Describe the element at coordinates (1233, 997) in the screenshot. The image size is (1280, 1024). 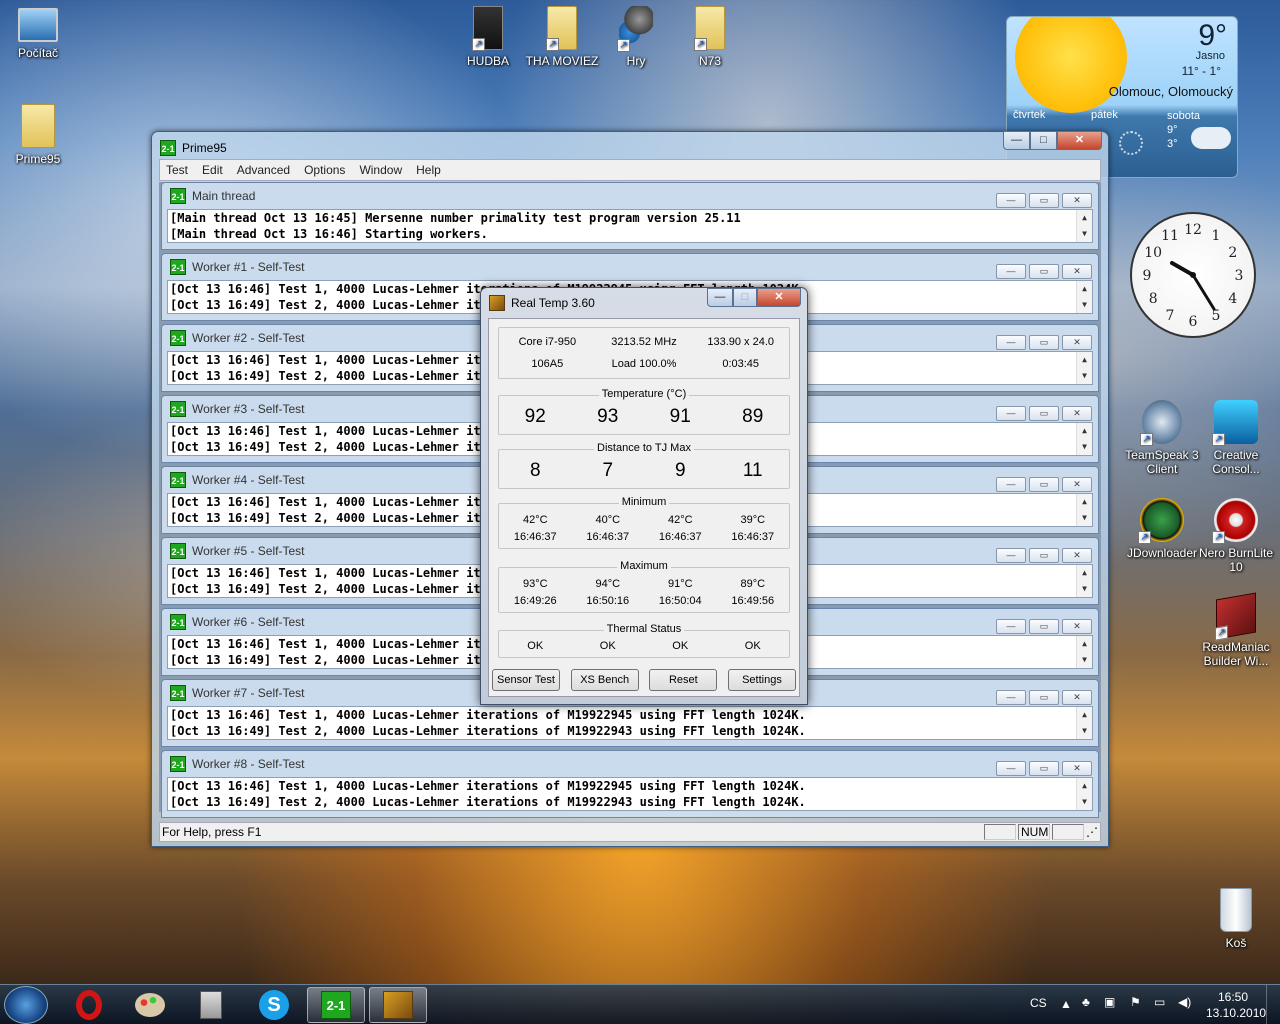
I see `clock-time: 16:50` at that location.